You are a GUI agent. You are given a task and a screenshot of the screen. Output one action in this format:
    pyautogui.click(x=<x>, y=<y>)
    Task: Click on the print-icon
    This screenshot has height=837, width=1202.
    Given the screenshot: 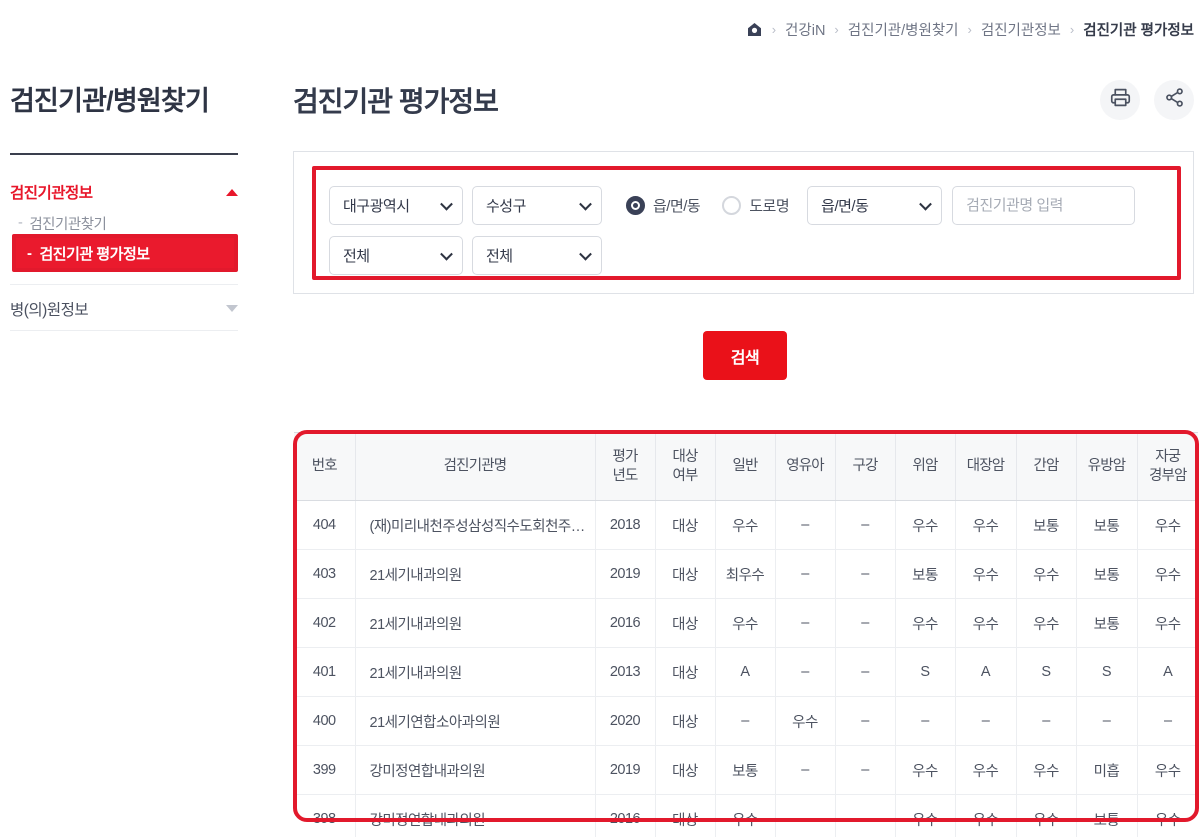 What is the action you would take?
    pyautogui.click(x=1120, y=100)
    